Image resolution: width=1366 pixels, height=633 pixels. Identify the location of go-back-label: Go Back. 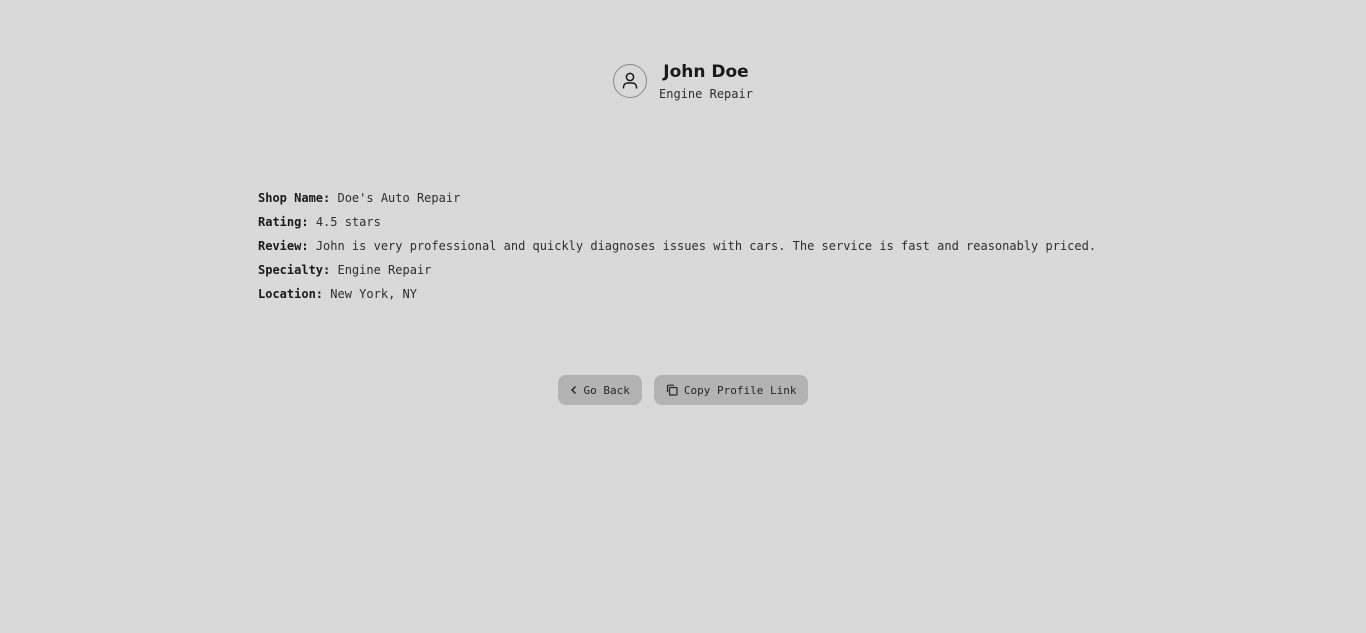
(606, 390).